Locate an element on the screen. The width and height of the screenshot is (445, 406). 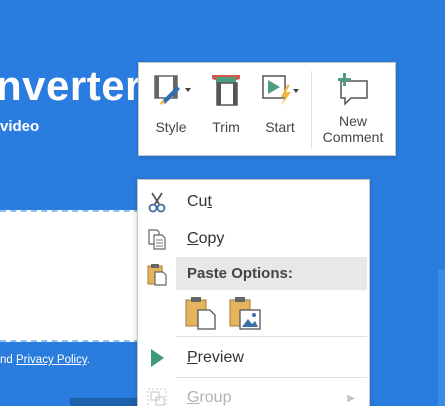
policy-prefix: nd is located at coordinates (8, 360).